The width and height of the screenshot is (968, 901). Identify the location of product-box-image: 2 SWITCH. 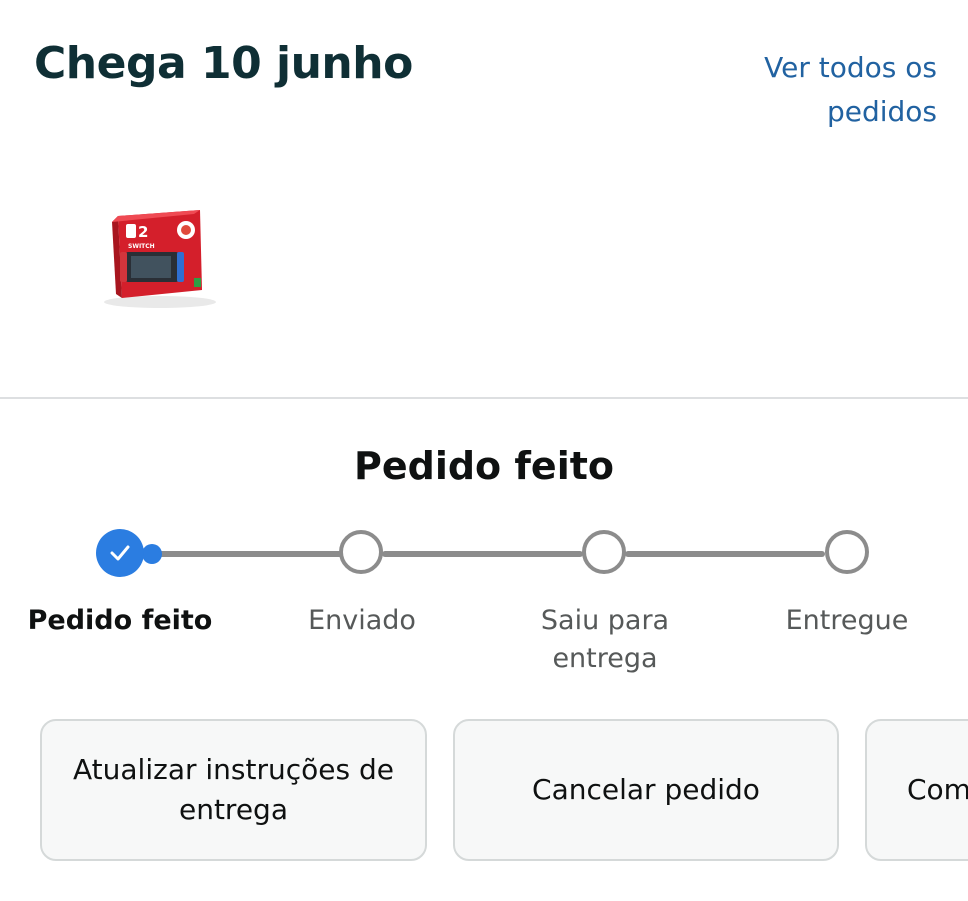
(160, 259).